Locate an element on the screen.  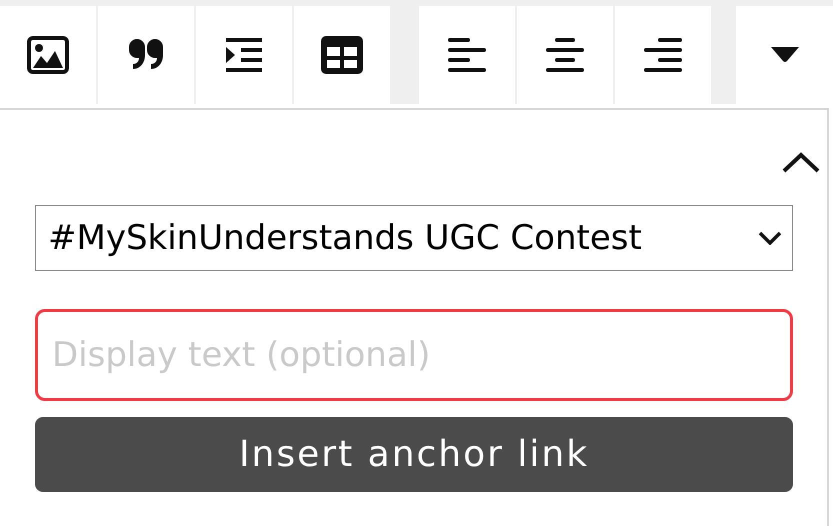
table-button is located at coordinates (342, 55).